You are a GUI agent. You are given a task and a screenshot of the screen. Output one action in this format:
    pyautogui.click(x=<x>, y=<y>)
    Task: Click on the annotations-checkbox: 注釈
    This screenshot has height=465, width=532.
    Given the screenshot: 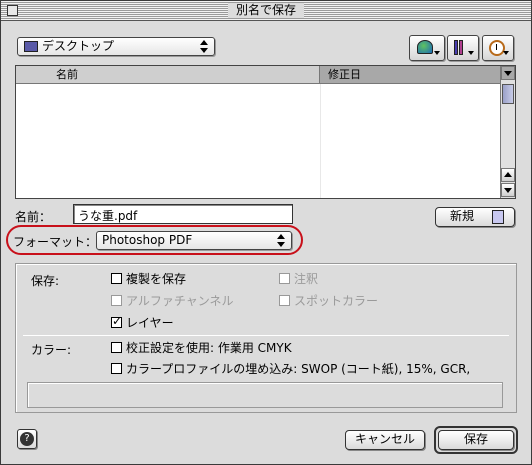 What is the action you would take?
    pyautogui.click(x=298, y=280)
    